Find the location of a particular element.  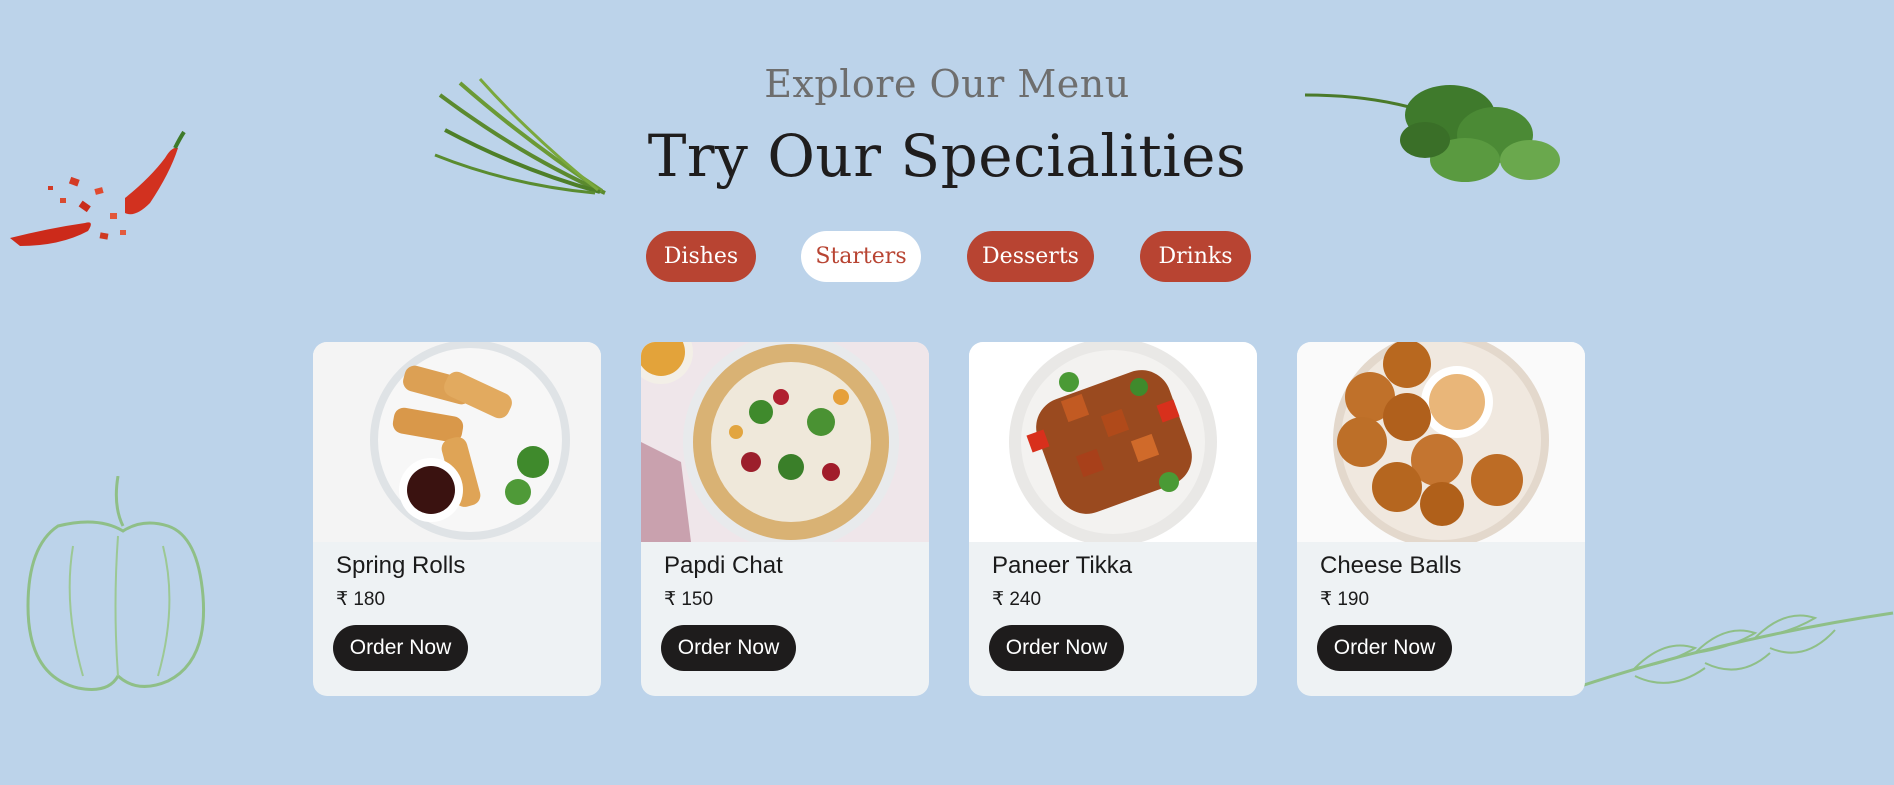

item-price: ₹ 180 is located at coordinates (361, 599).